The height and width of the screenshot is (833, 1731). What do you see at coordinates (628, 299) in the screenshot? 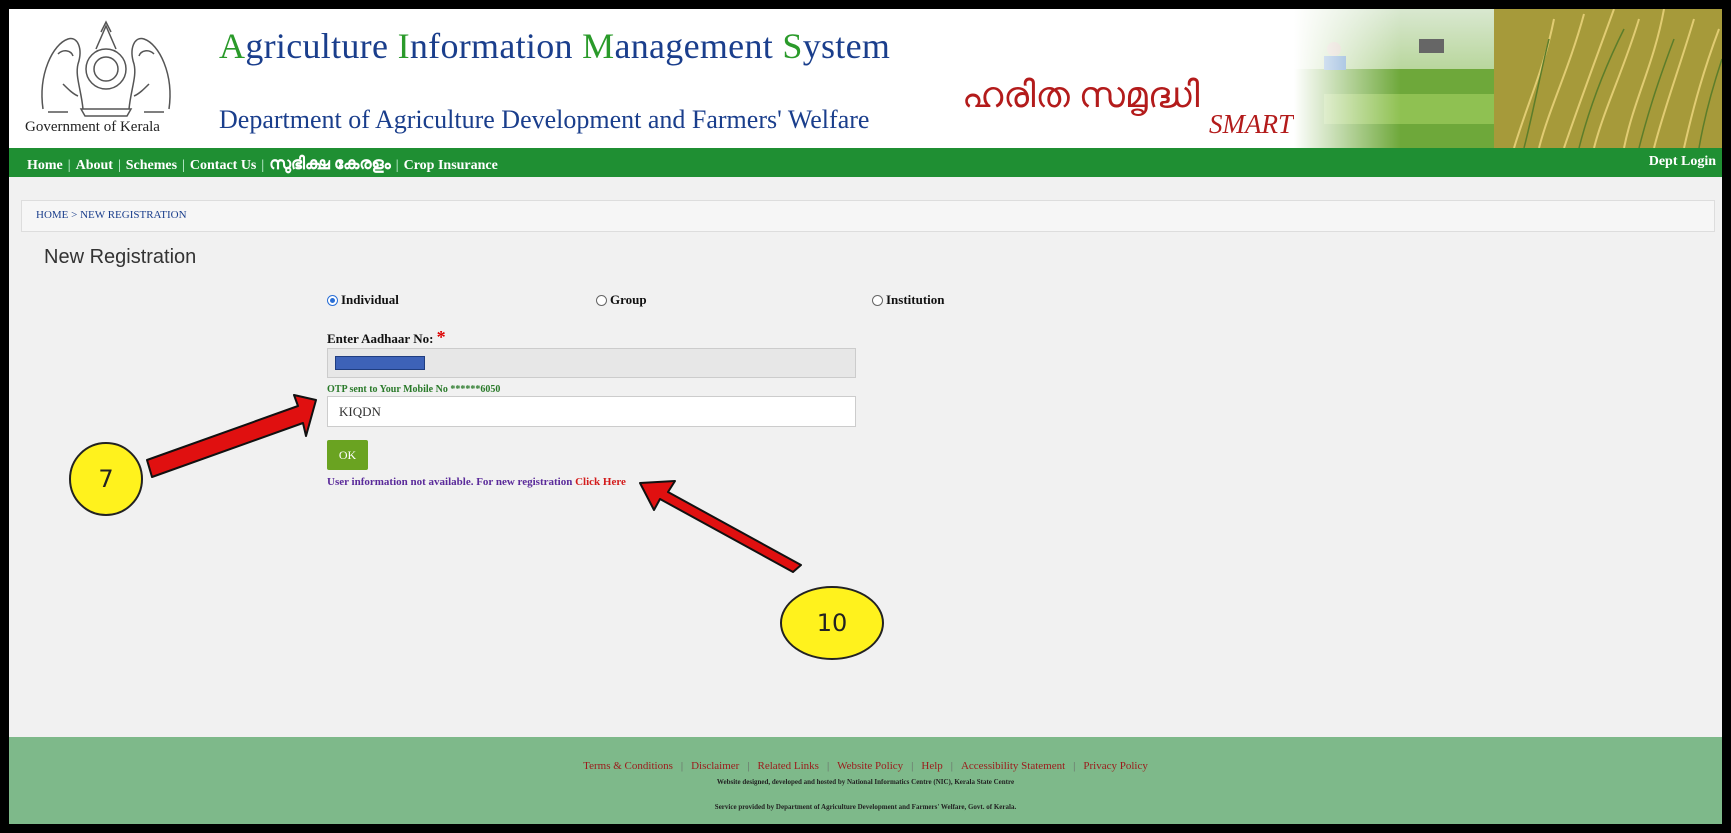
I see `radio-group-label: Group` at bounding box center [628, 299].